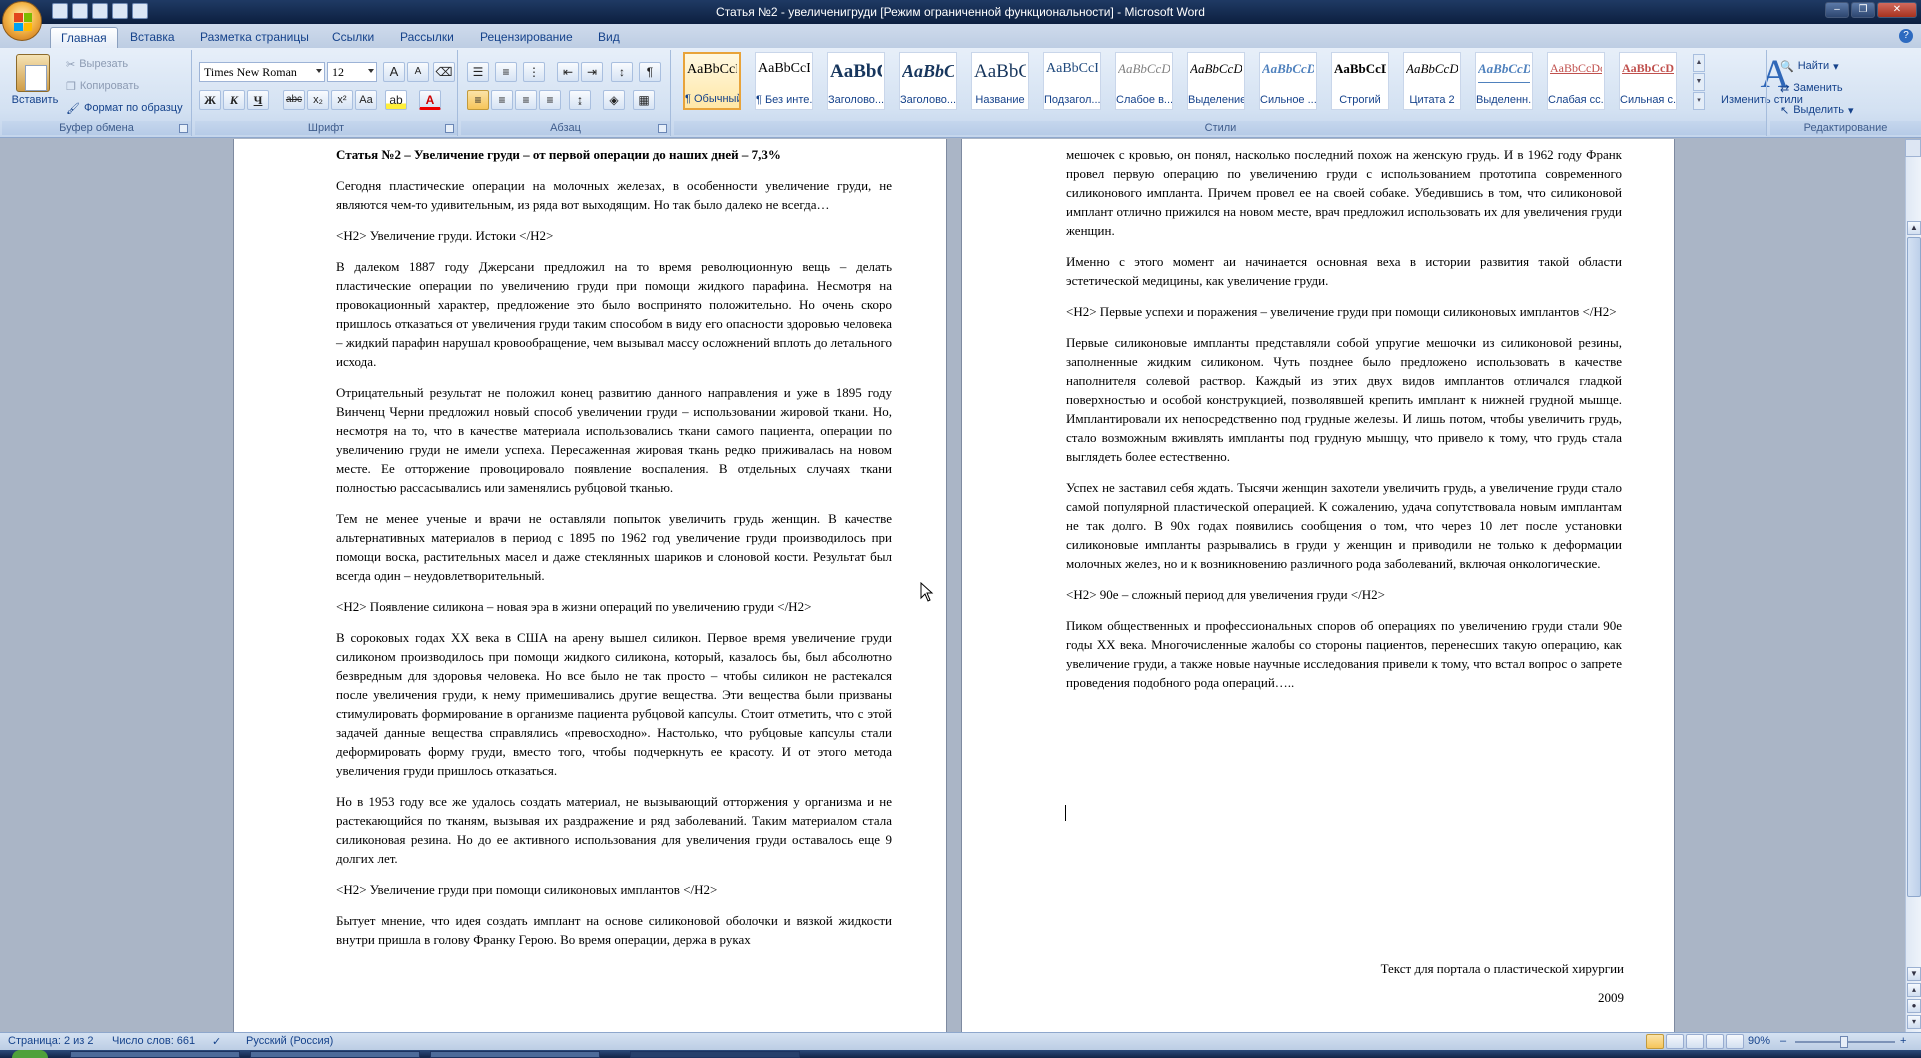 The width and height of the screenshot is (1921, 1058). I want to click on paste-icon, so click(33, 73).